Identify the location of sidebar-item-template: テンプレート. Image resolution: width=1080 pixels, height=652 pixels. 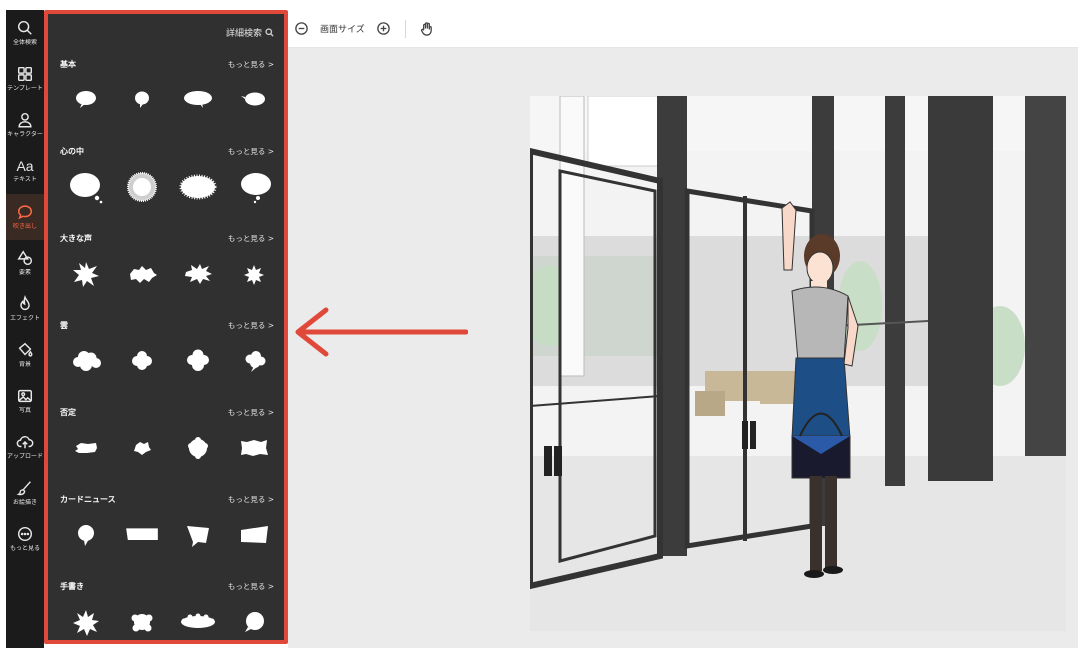
(25, 79).